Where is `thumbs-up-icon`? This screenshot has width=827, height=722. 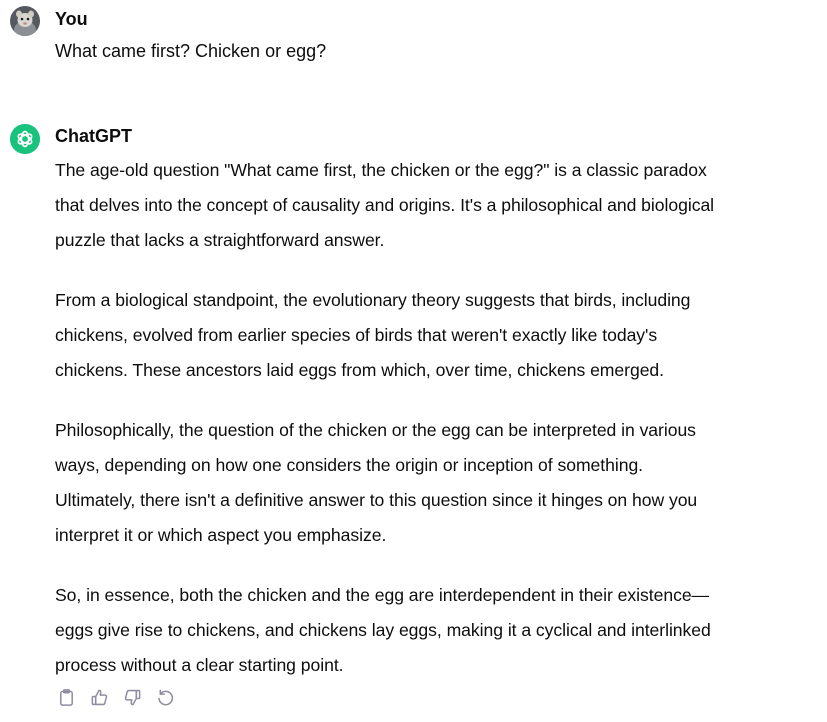 thumbs-up-icon is located at coordinates (99, 697).